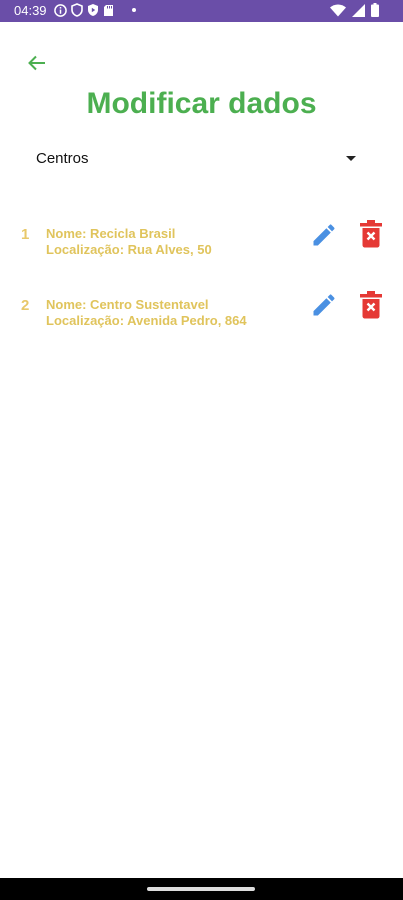 This screenshot has width=403, height=900. I want to click on item-name: Nome: Centro Sustentavel, so click(127, 304).